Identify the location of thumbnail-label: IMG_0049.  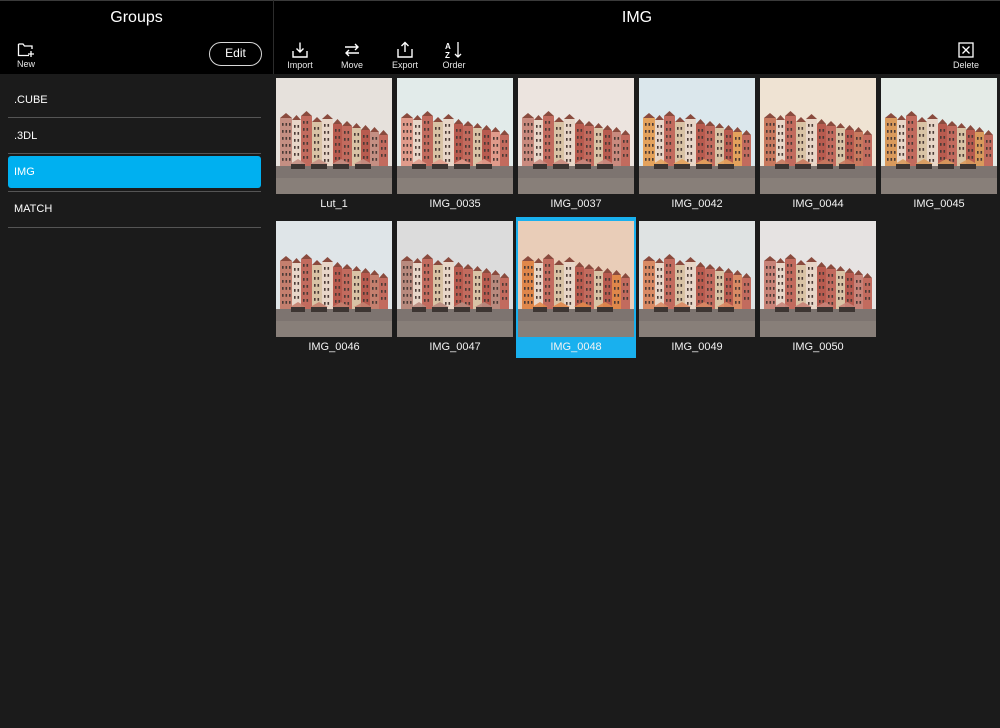
(697, 347).